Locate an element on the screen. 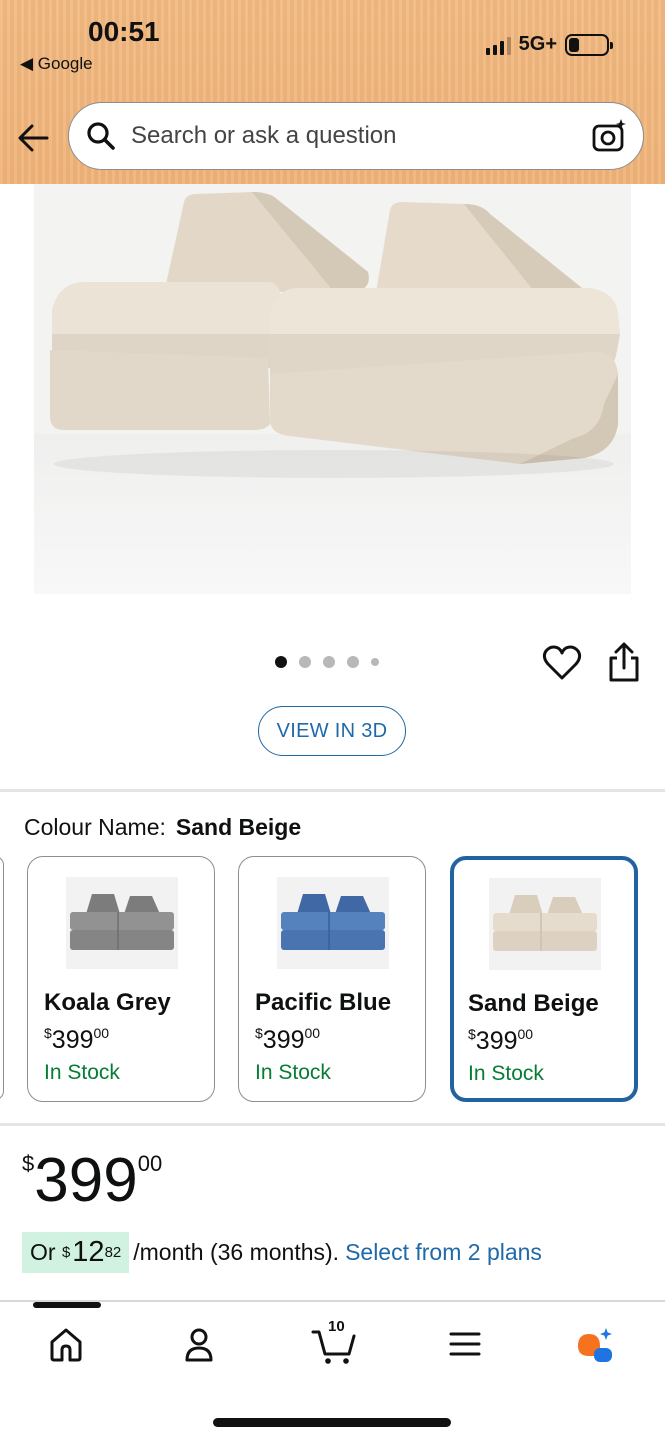 The image size is (665, 1440). nav-cart: 10 is located at coordinates (334, 1342).